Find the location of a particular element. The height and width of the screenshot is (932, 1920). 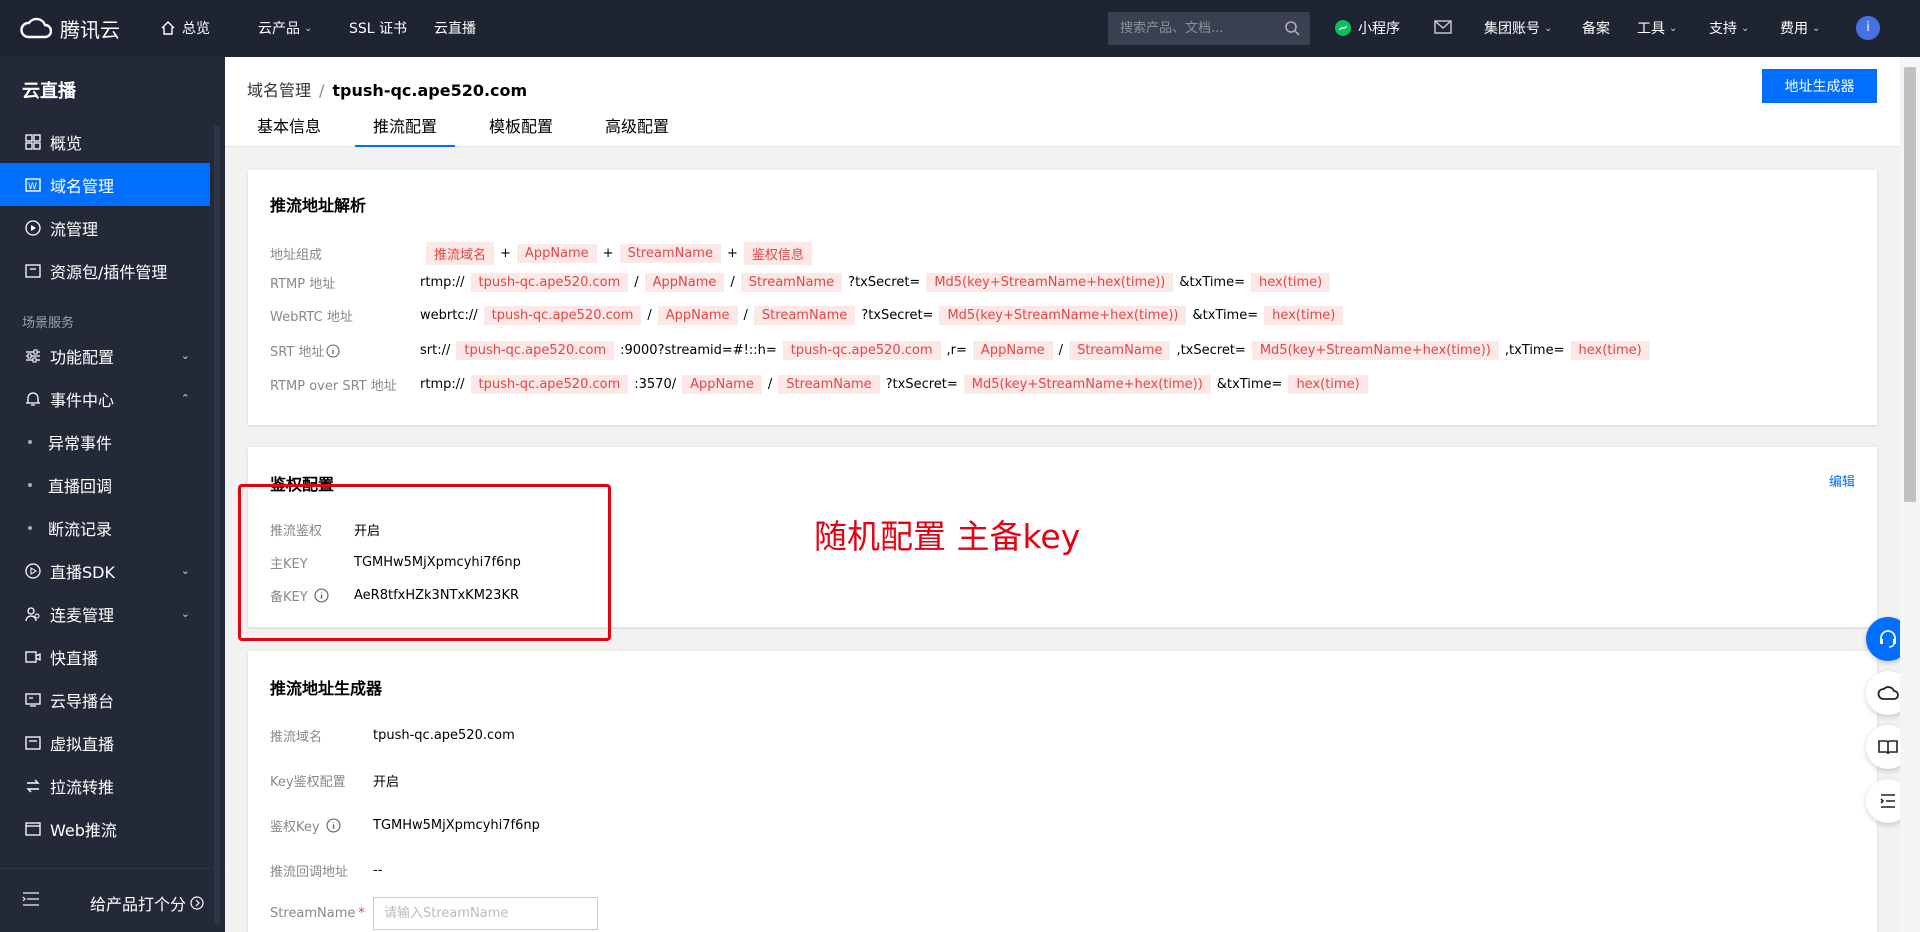

sidebar-scrollbar is located at coordinates (217, 525).